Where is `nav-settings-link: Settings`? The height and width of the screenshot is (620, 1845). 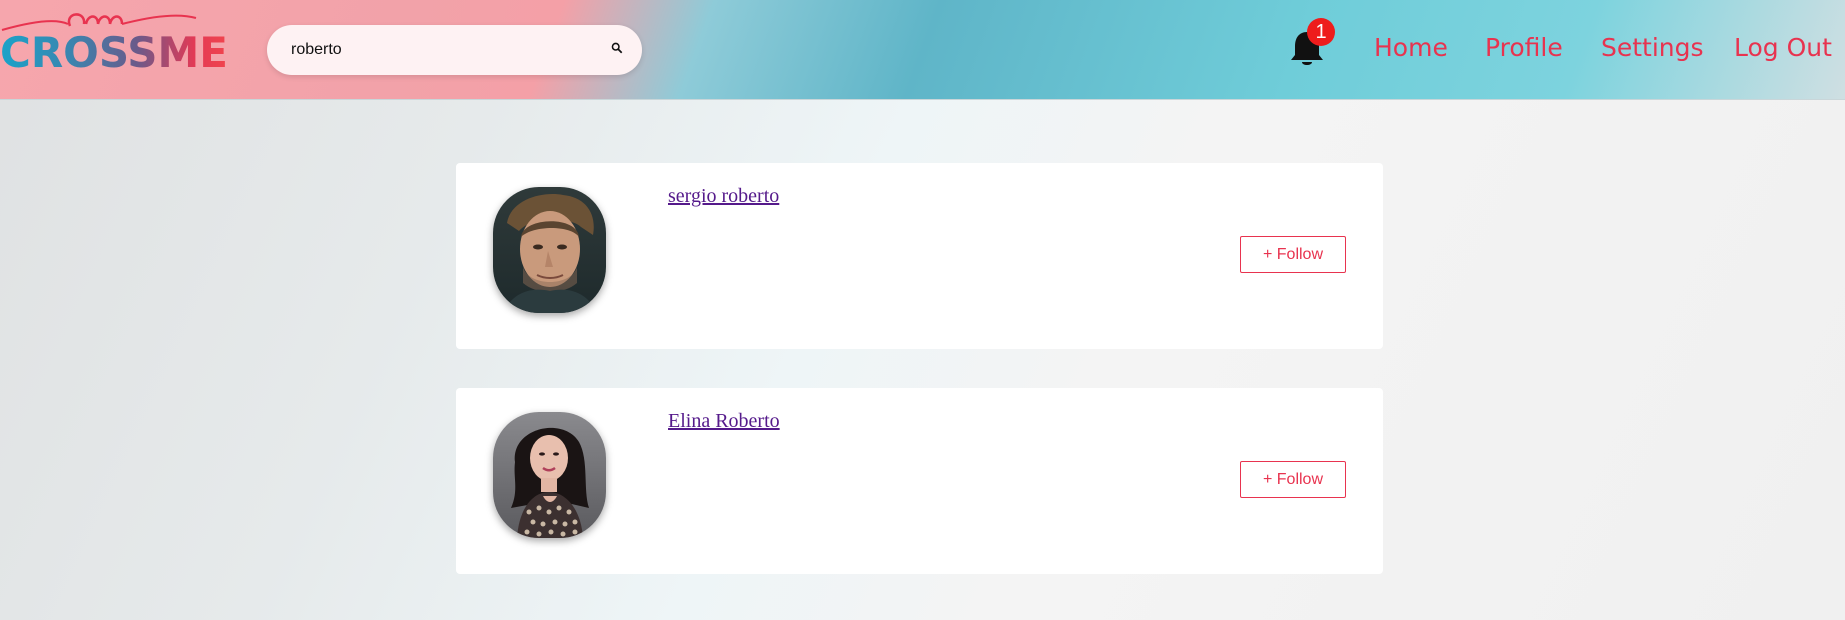 nav-settings-link: Settings is located at coordinates (1652, 48).